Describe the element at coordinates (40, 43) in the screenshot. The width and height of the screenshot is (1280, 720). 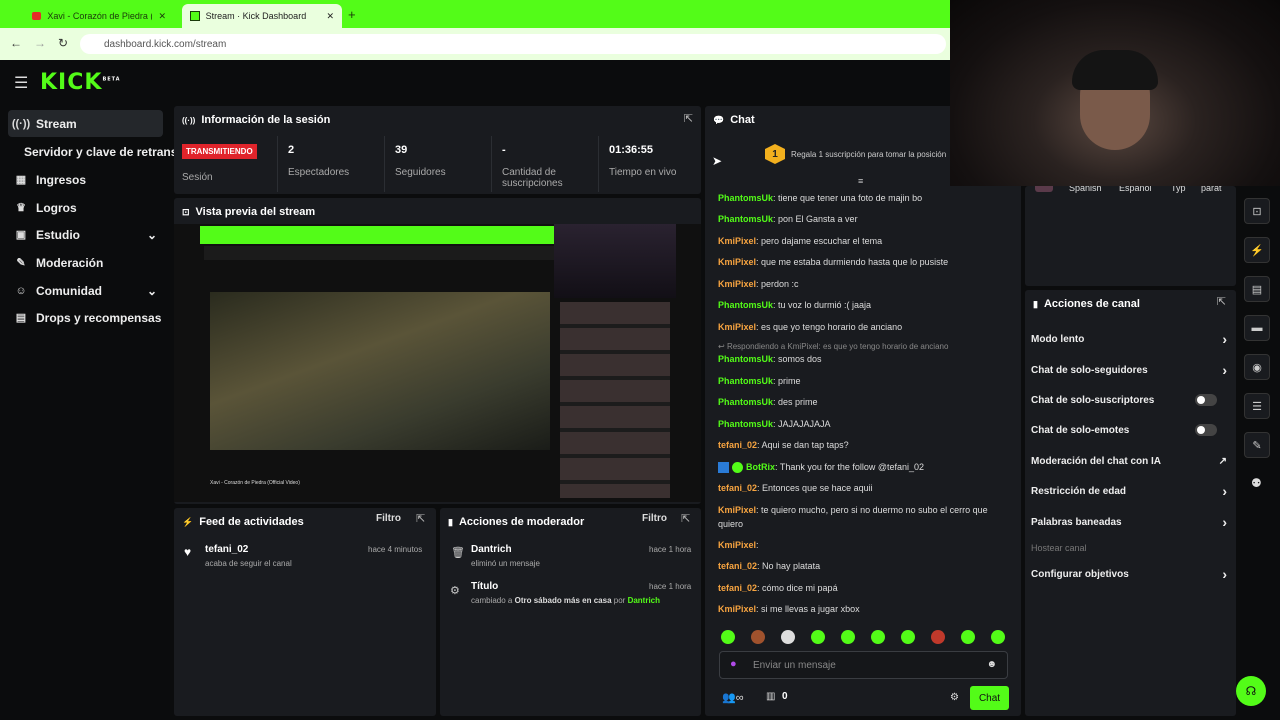
I see `forward-icon: →` at that location.